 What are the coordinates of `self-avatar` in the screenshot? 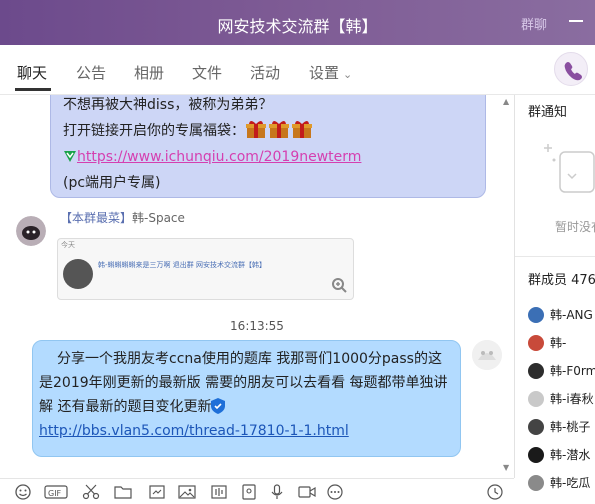 It's located at (487, 355).